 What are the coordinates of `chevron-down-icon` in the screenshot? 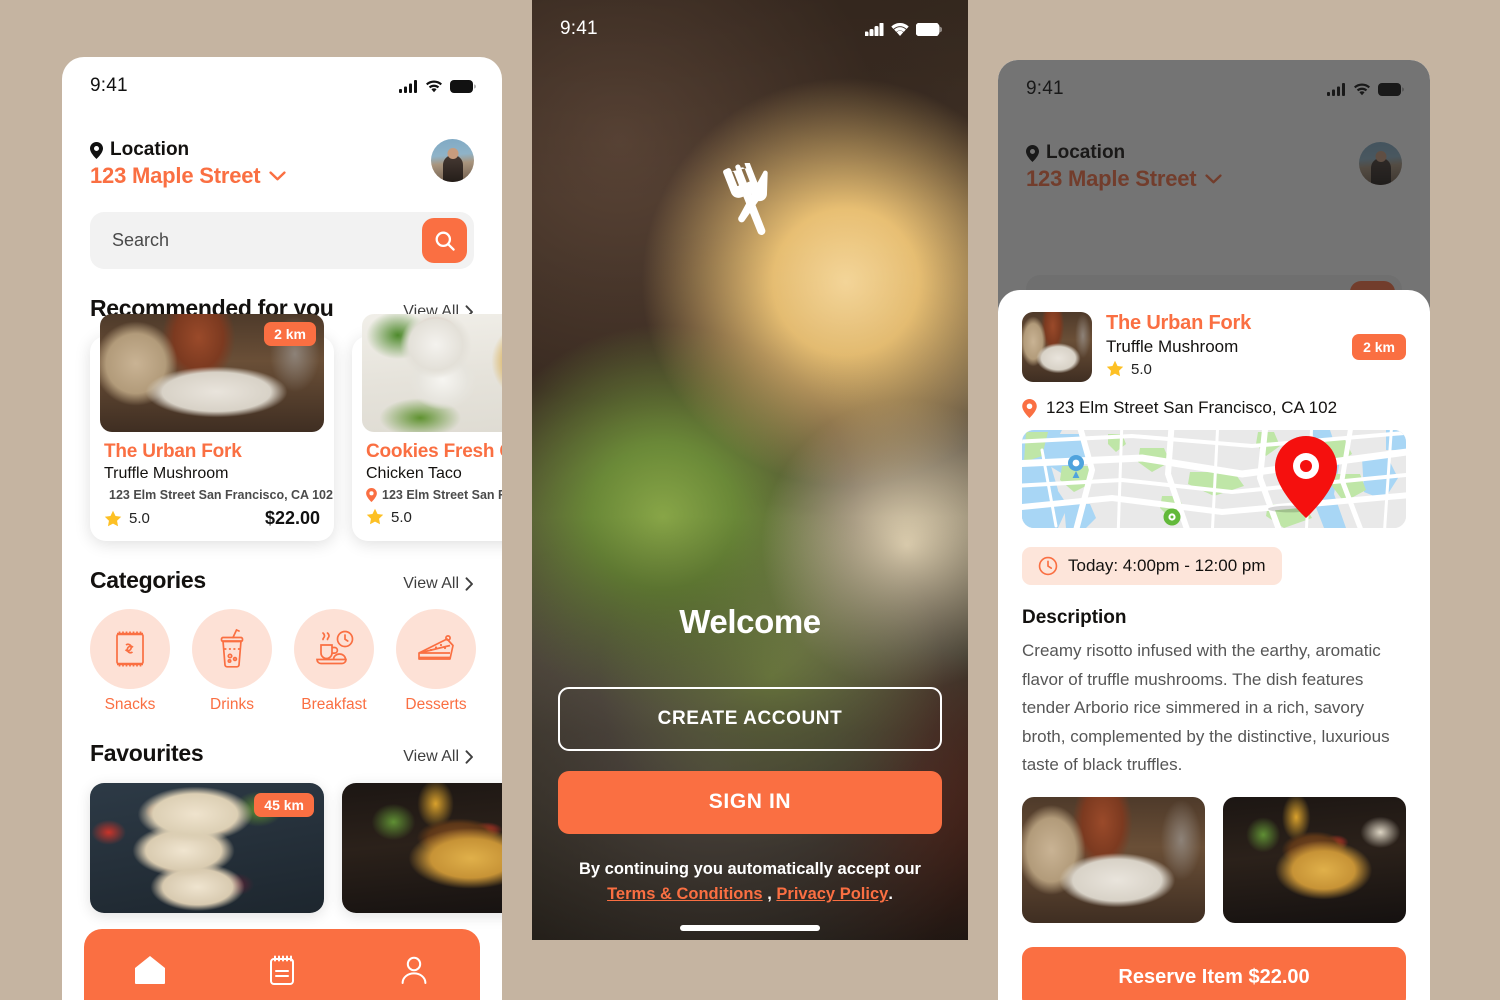 It's located at (278, 175).